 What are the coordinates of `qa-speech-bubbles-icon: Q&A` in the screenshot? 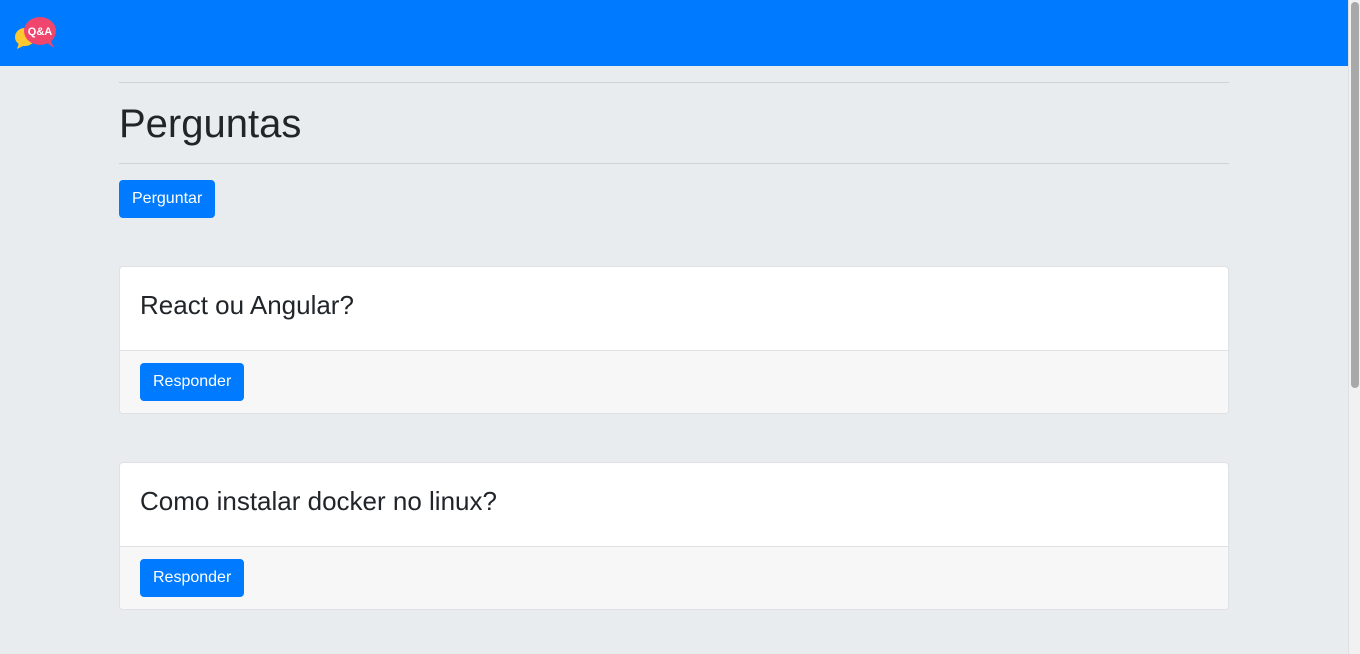 It's located at (35, 33).